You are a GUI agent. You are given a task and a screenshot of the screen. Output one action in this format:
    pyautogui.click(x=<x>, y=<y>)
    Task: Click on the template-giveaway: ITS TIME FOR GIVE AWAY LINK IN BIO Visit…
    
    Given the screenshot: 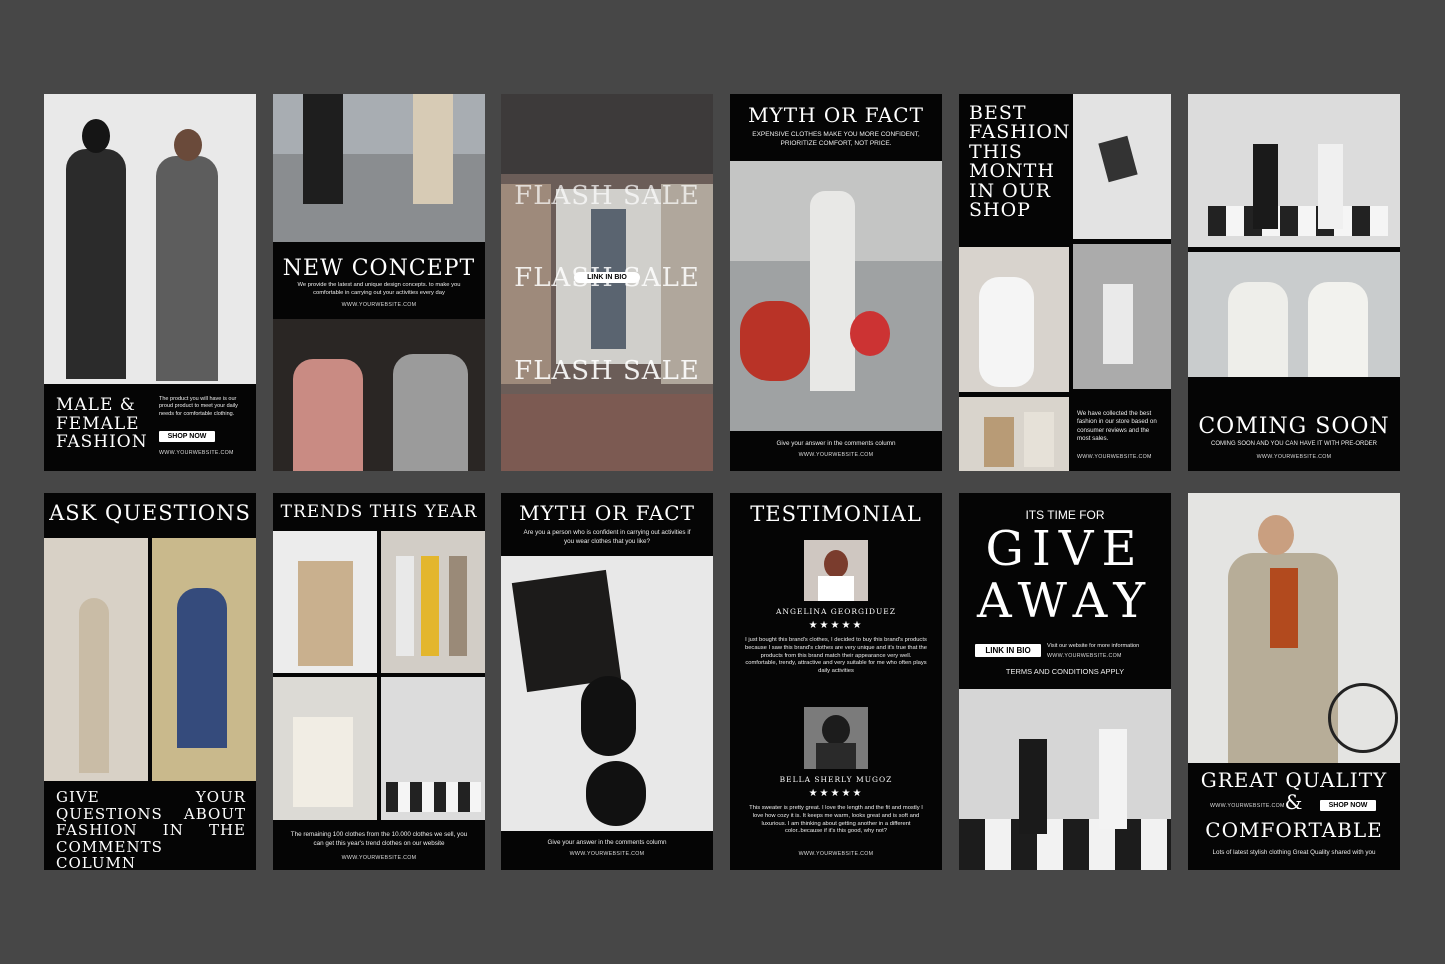 What is the action you would take?
    pyautogui.click(x=1065, y=681)
    